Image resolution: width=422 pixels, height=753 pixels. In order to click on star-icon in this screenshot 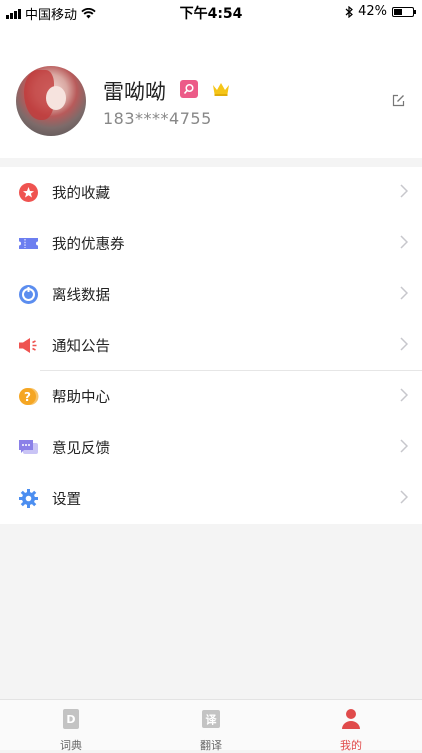, I will do `click(28, 192)`.